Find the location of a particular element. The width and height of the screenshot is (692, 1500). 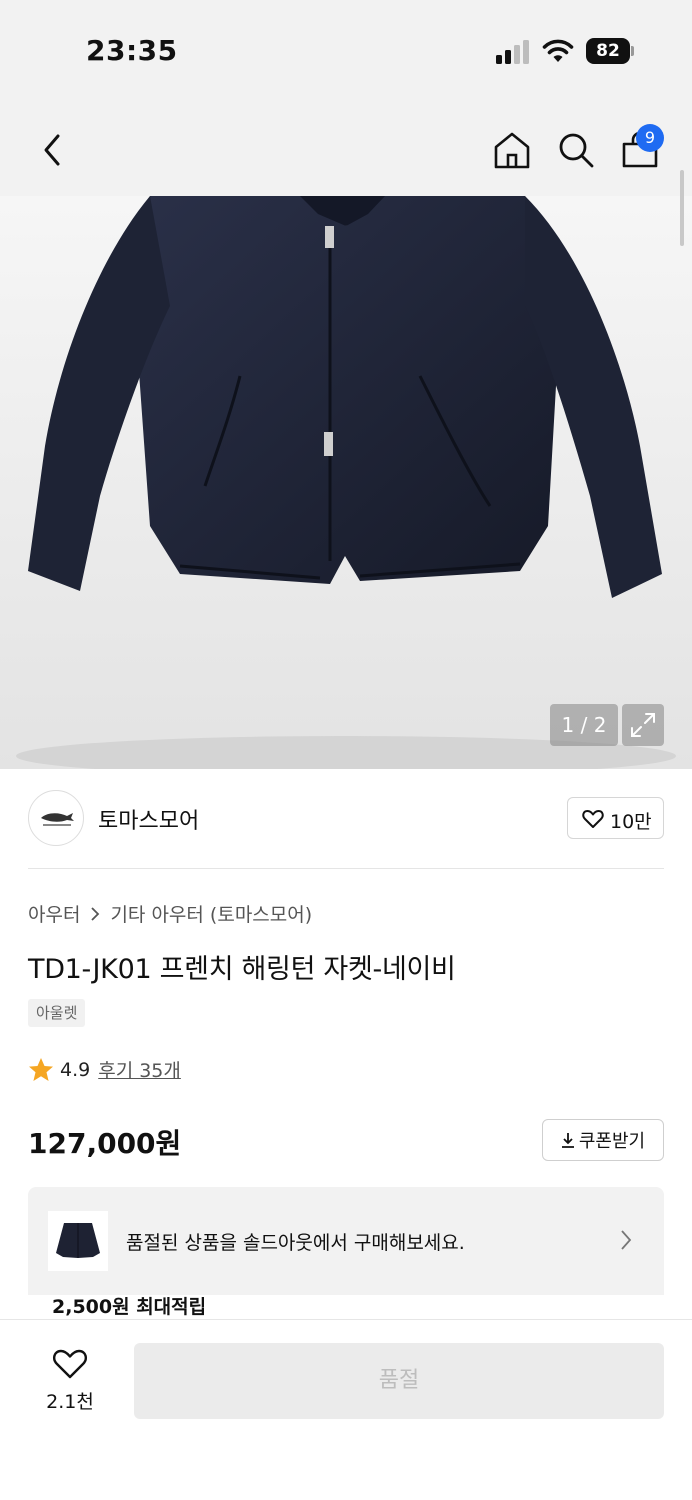

breadcrumb-category: 아우터 is located at coordinates (54, 913).